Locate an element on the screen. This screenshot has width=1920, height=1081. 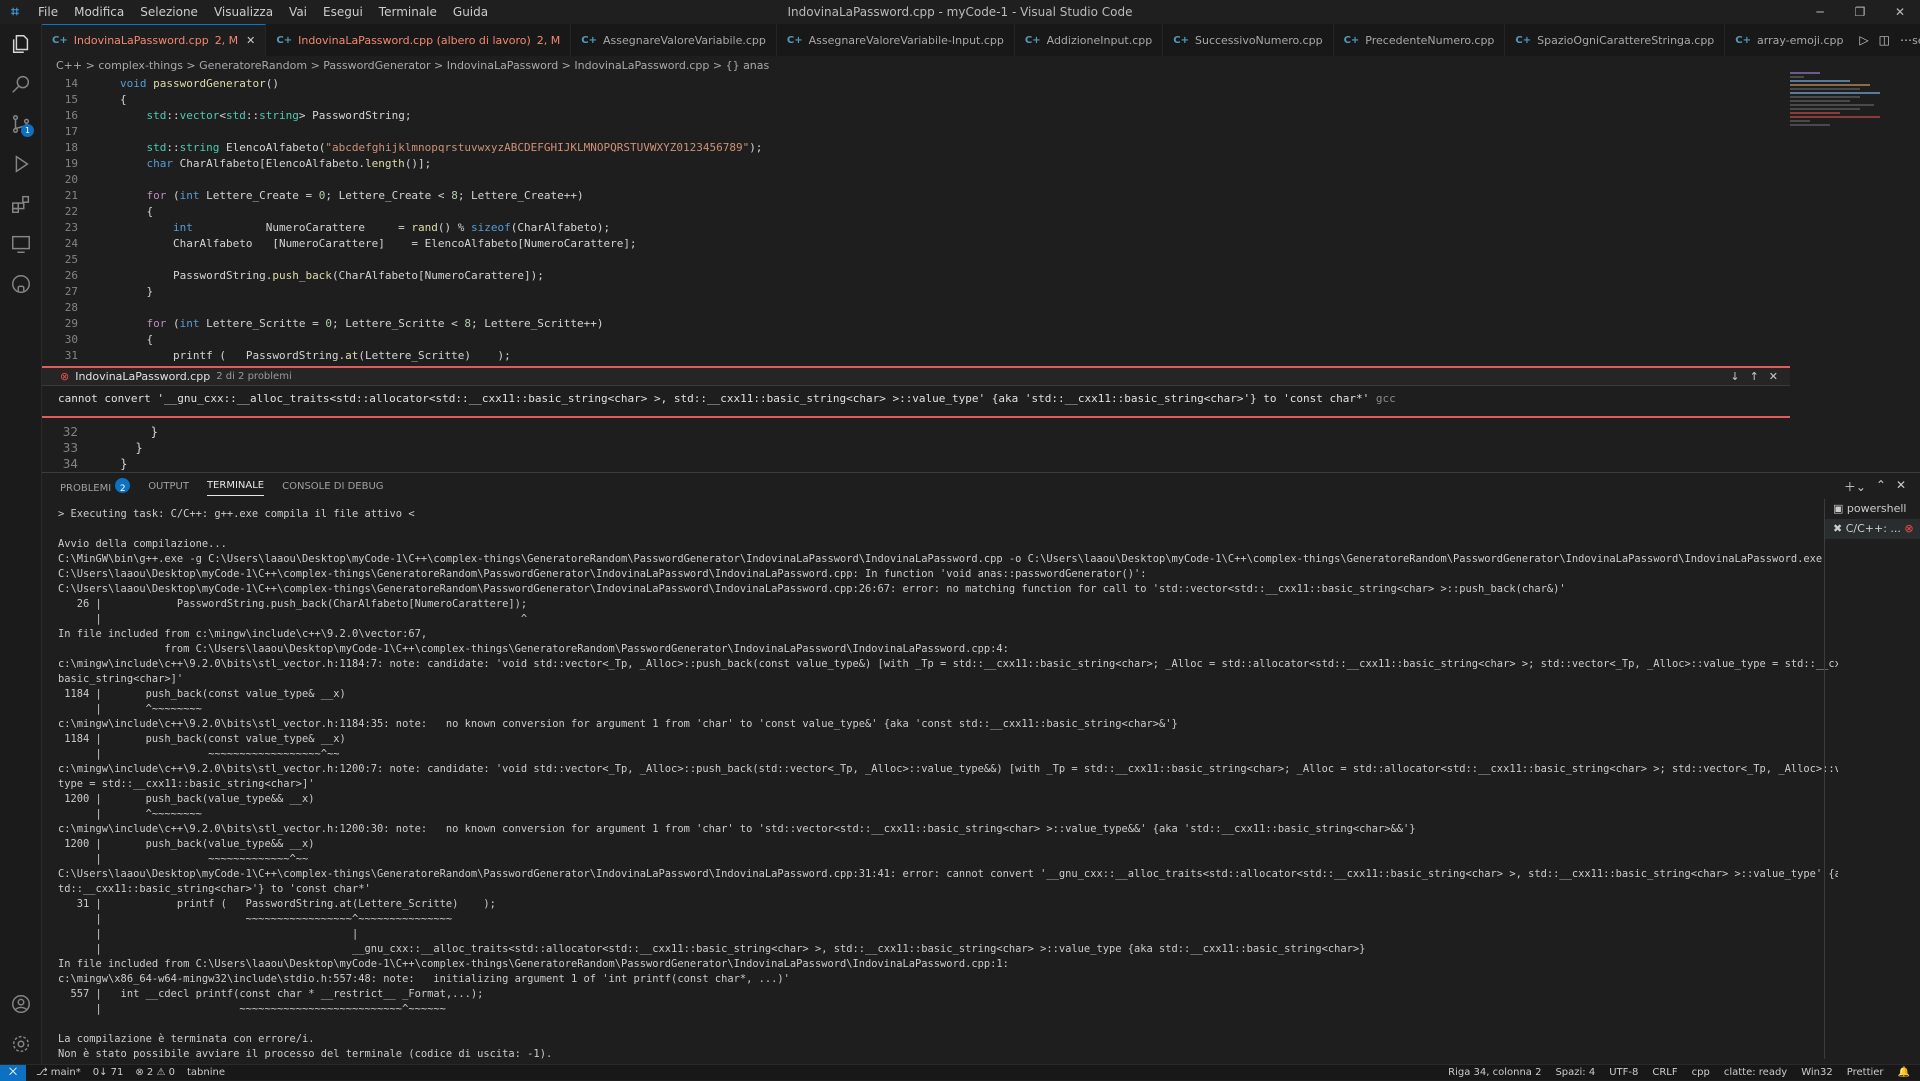
menu-item-modifica: Modifica is located at coordinates (99, 12).